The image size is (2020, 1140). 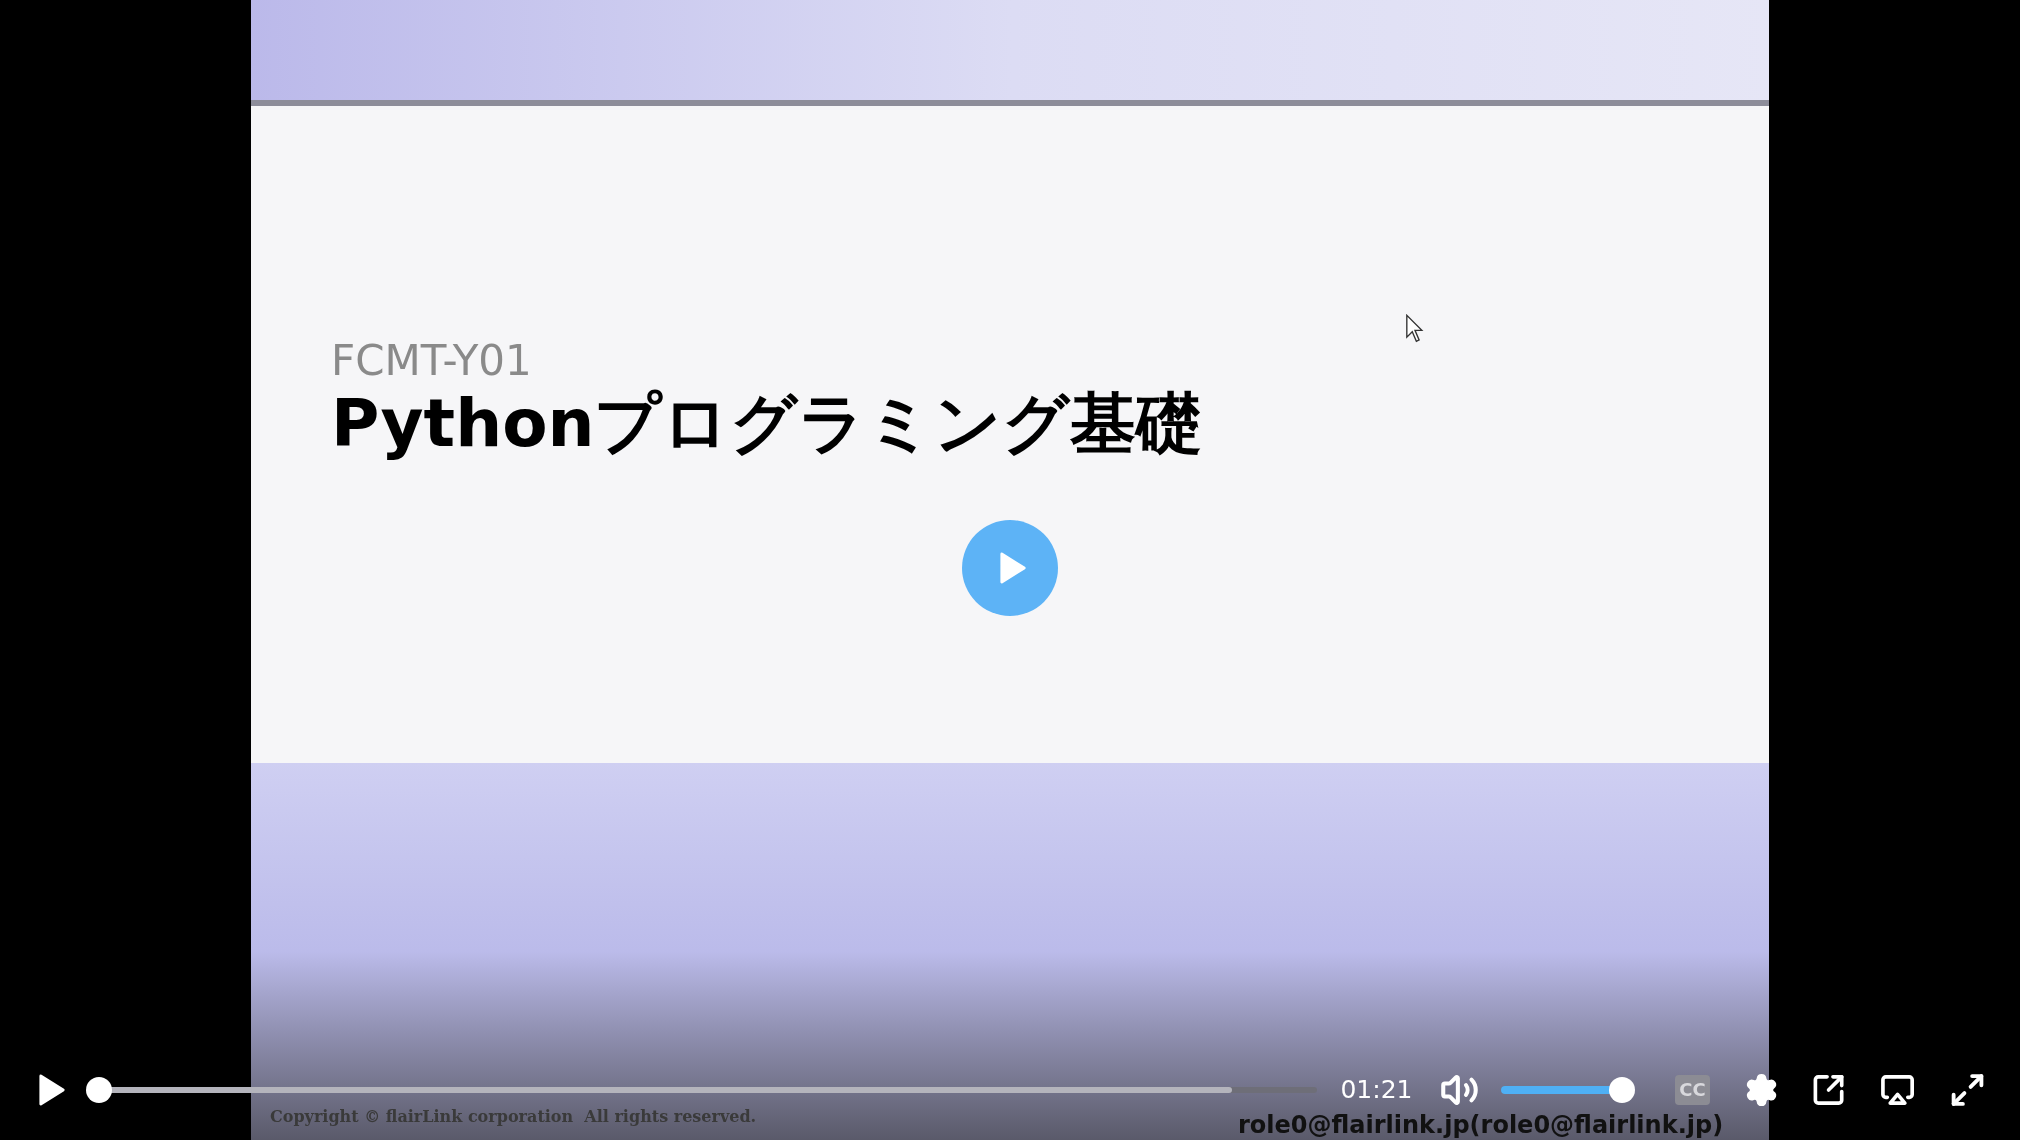 What do you see at coordinates (1376, 1090) in the screenshot?
I see `time-display: 01:21` at bounding box center [1376, 1090].